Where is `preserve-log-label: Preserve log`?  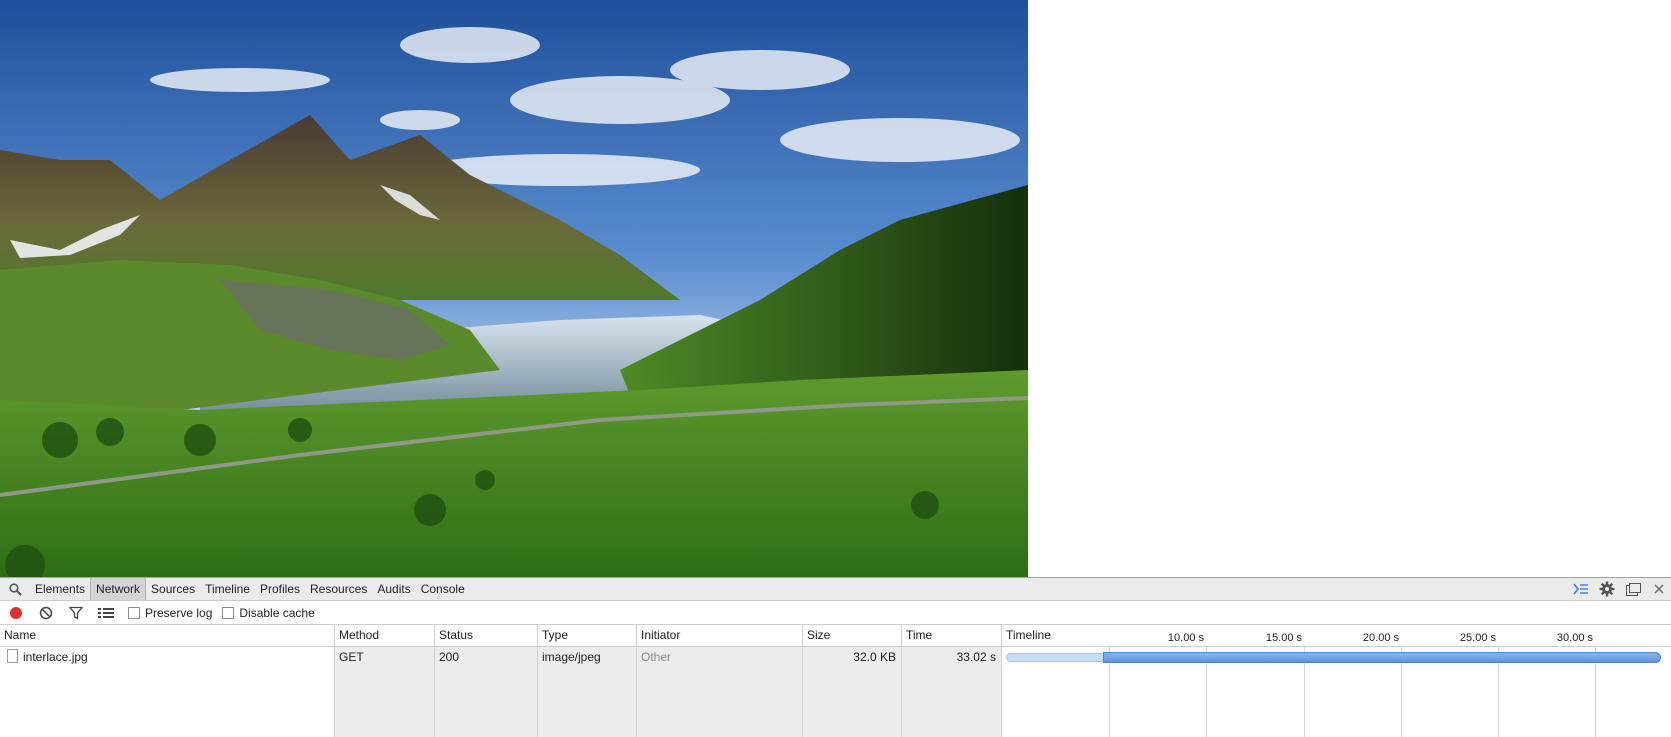 preserve-log-label: Preserve log is located at coordinates (179, 612).